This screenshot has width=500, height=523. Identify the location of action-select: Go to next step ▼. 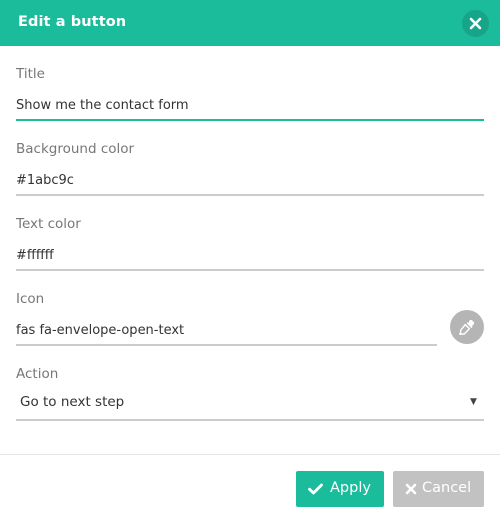
(250, 394).